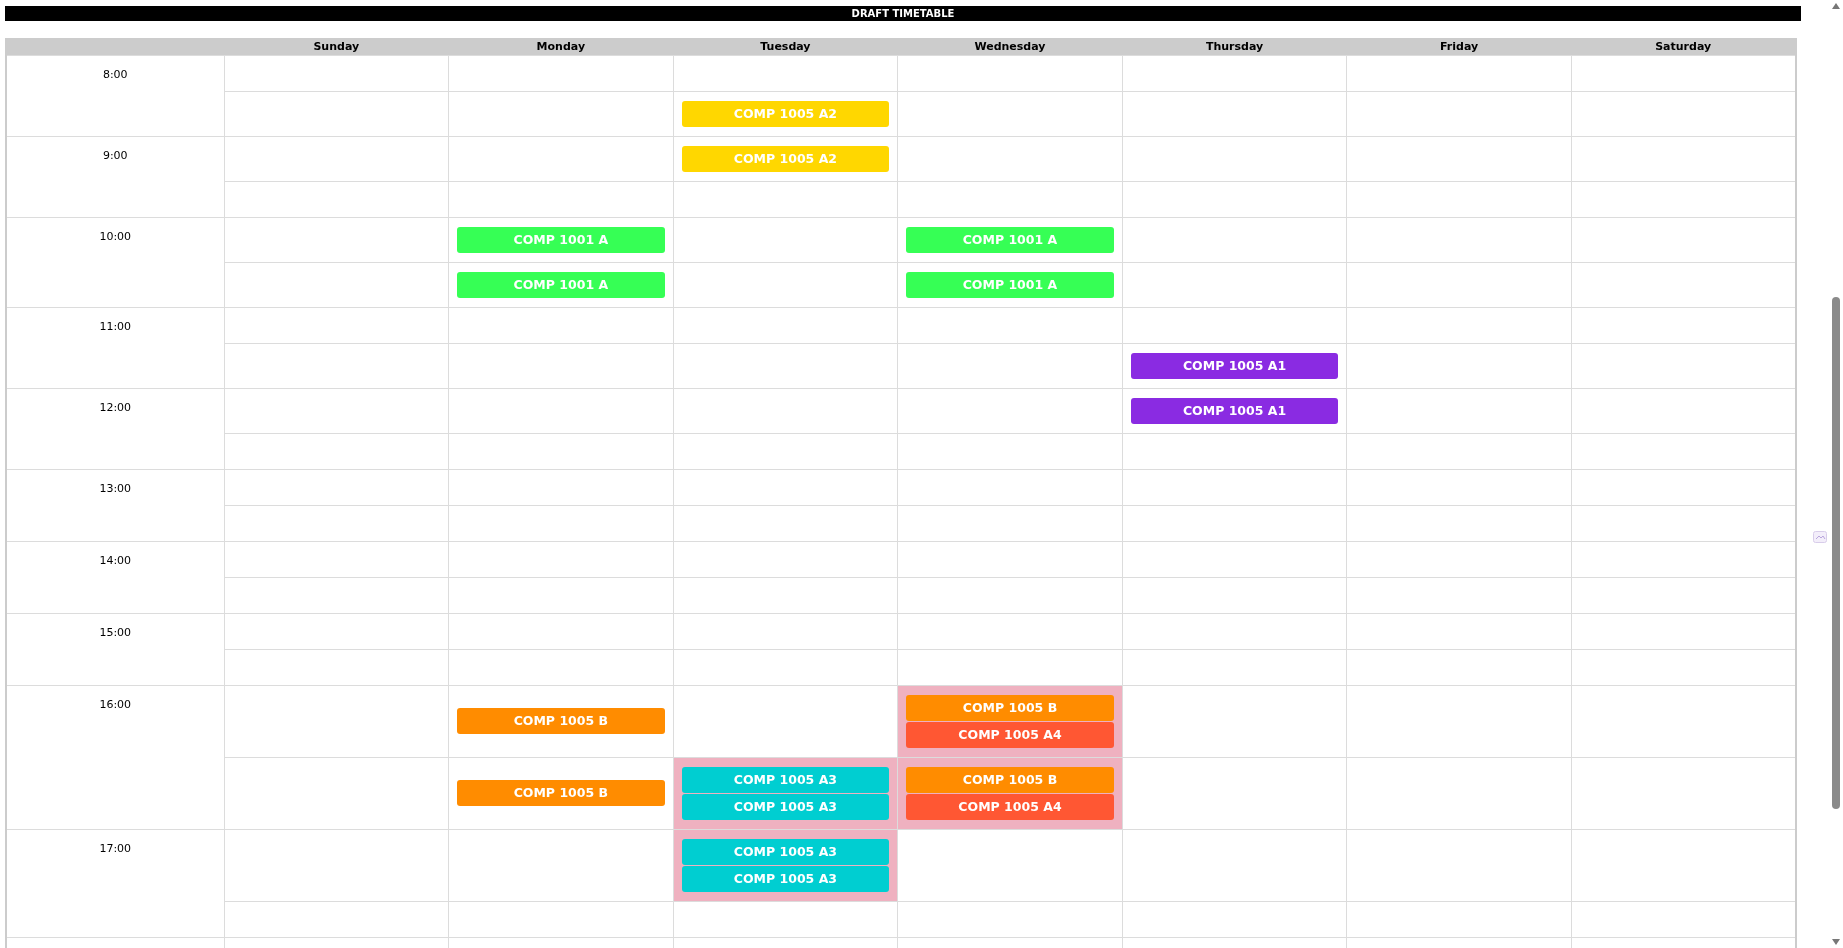 This screenshot has height=948, width=1843. I want to click on time-label: 9:00, so click(115, 155).